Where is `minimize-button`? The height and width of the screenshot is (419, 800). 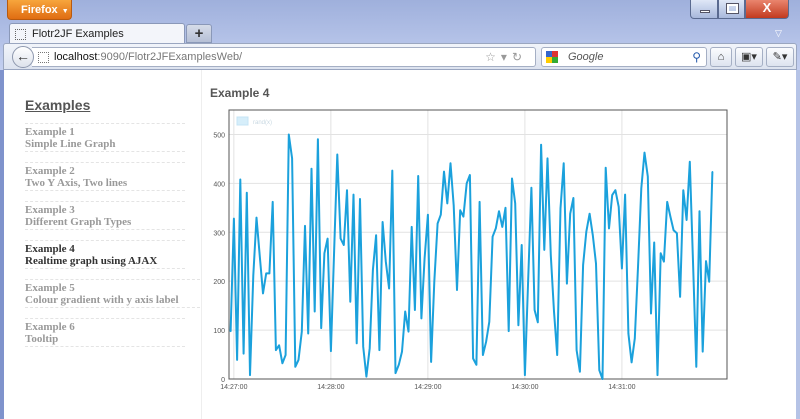
minimize-button is located at coordinates (704, 9).